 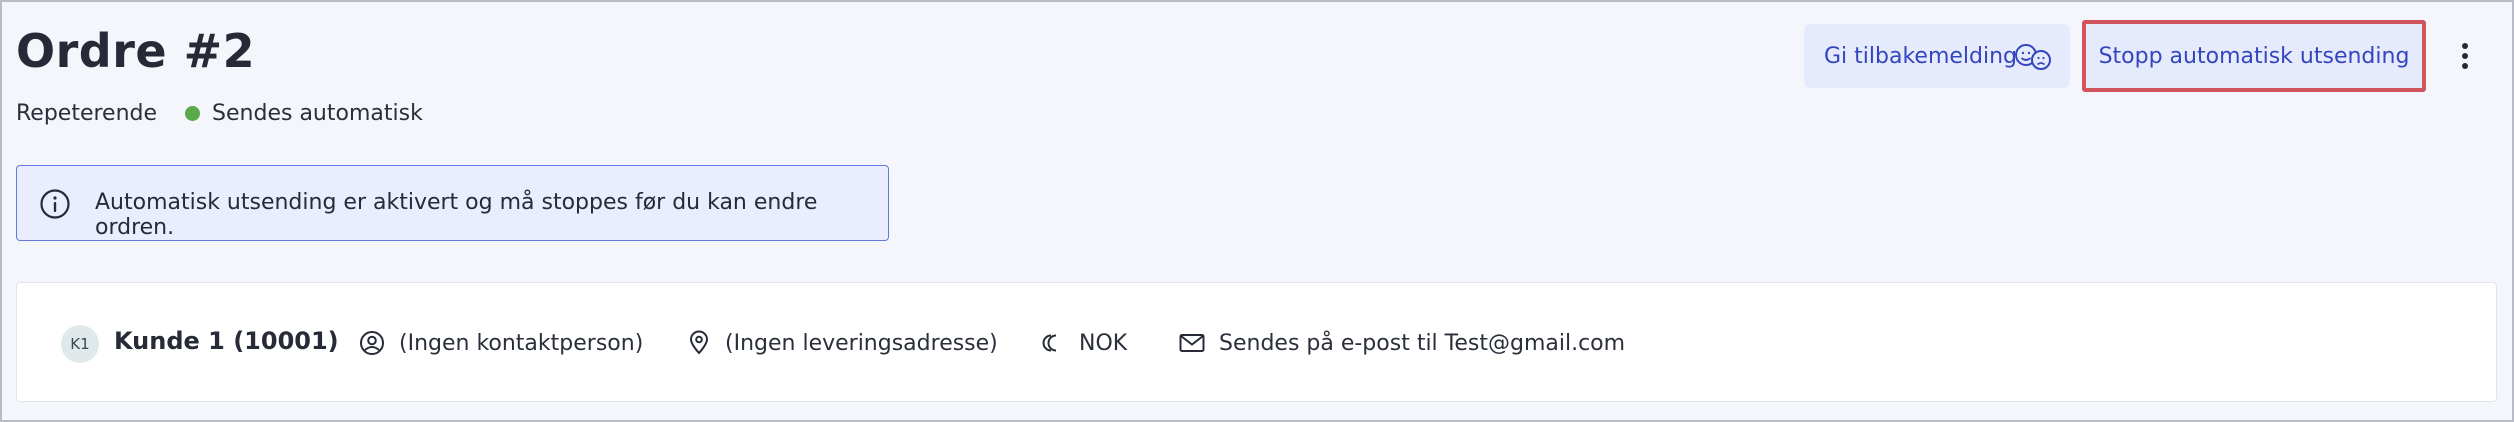 What do you see at coordinates (699, 342) in the screenshot?
I see `location-pin-icon` at bounding box center [699, 342].